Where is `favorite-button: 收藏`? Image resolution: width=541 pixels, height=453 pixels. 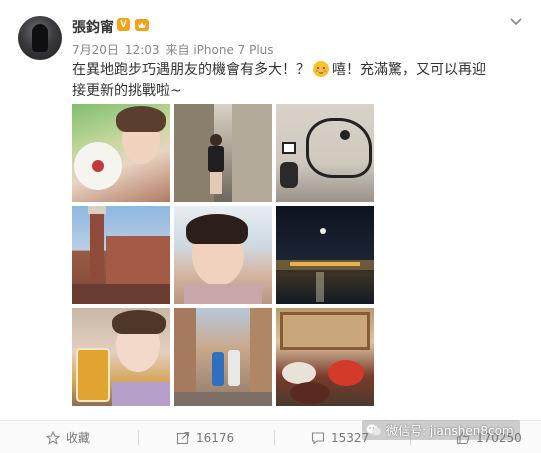
favorite-button: 收藏 is located at coordinates (68, 437).